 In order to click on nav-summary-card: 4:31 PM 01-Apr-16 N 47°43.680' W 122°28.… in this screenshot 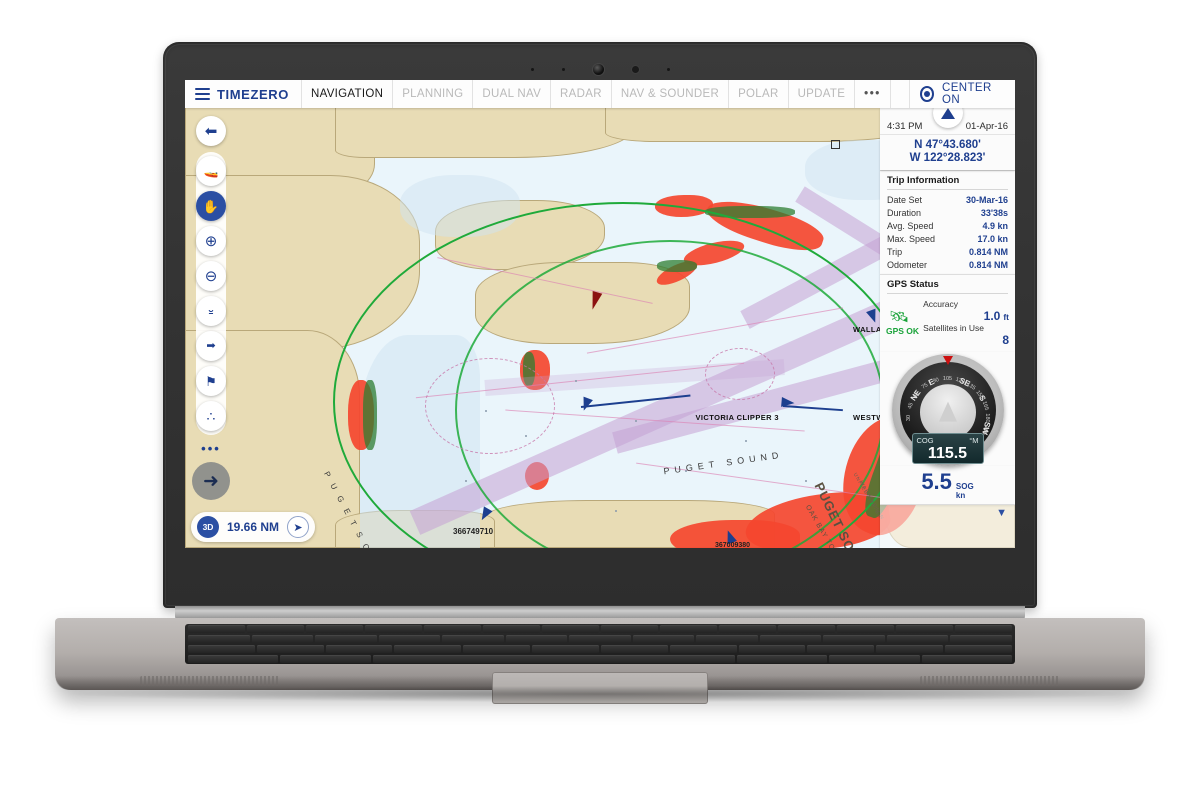, I will do `click(947, 134)`.